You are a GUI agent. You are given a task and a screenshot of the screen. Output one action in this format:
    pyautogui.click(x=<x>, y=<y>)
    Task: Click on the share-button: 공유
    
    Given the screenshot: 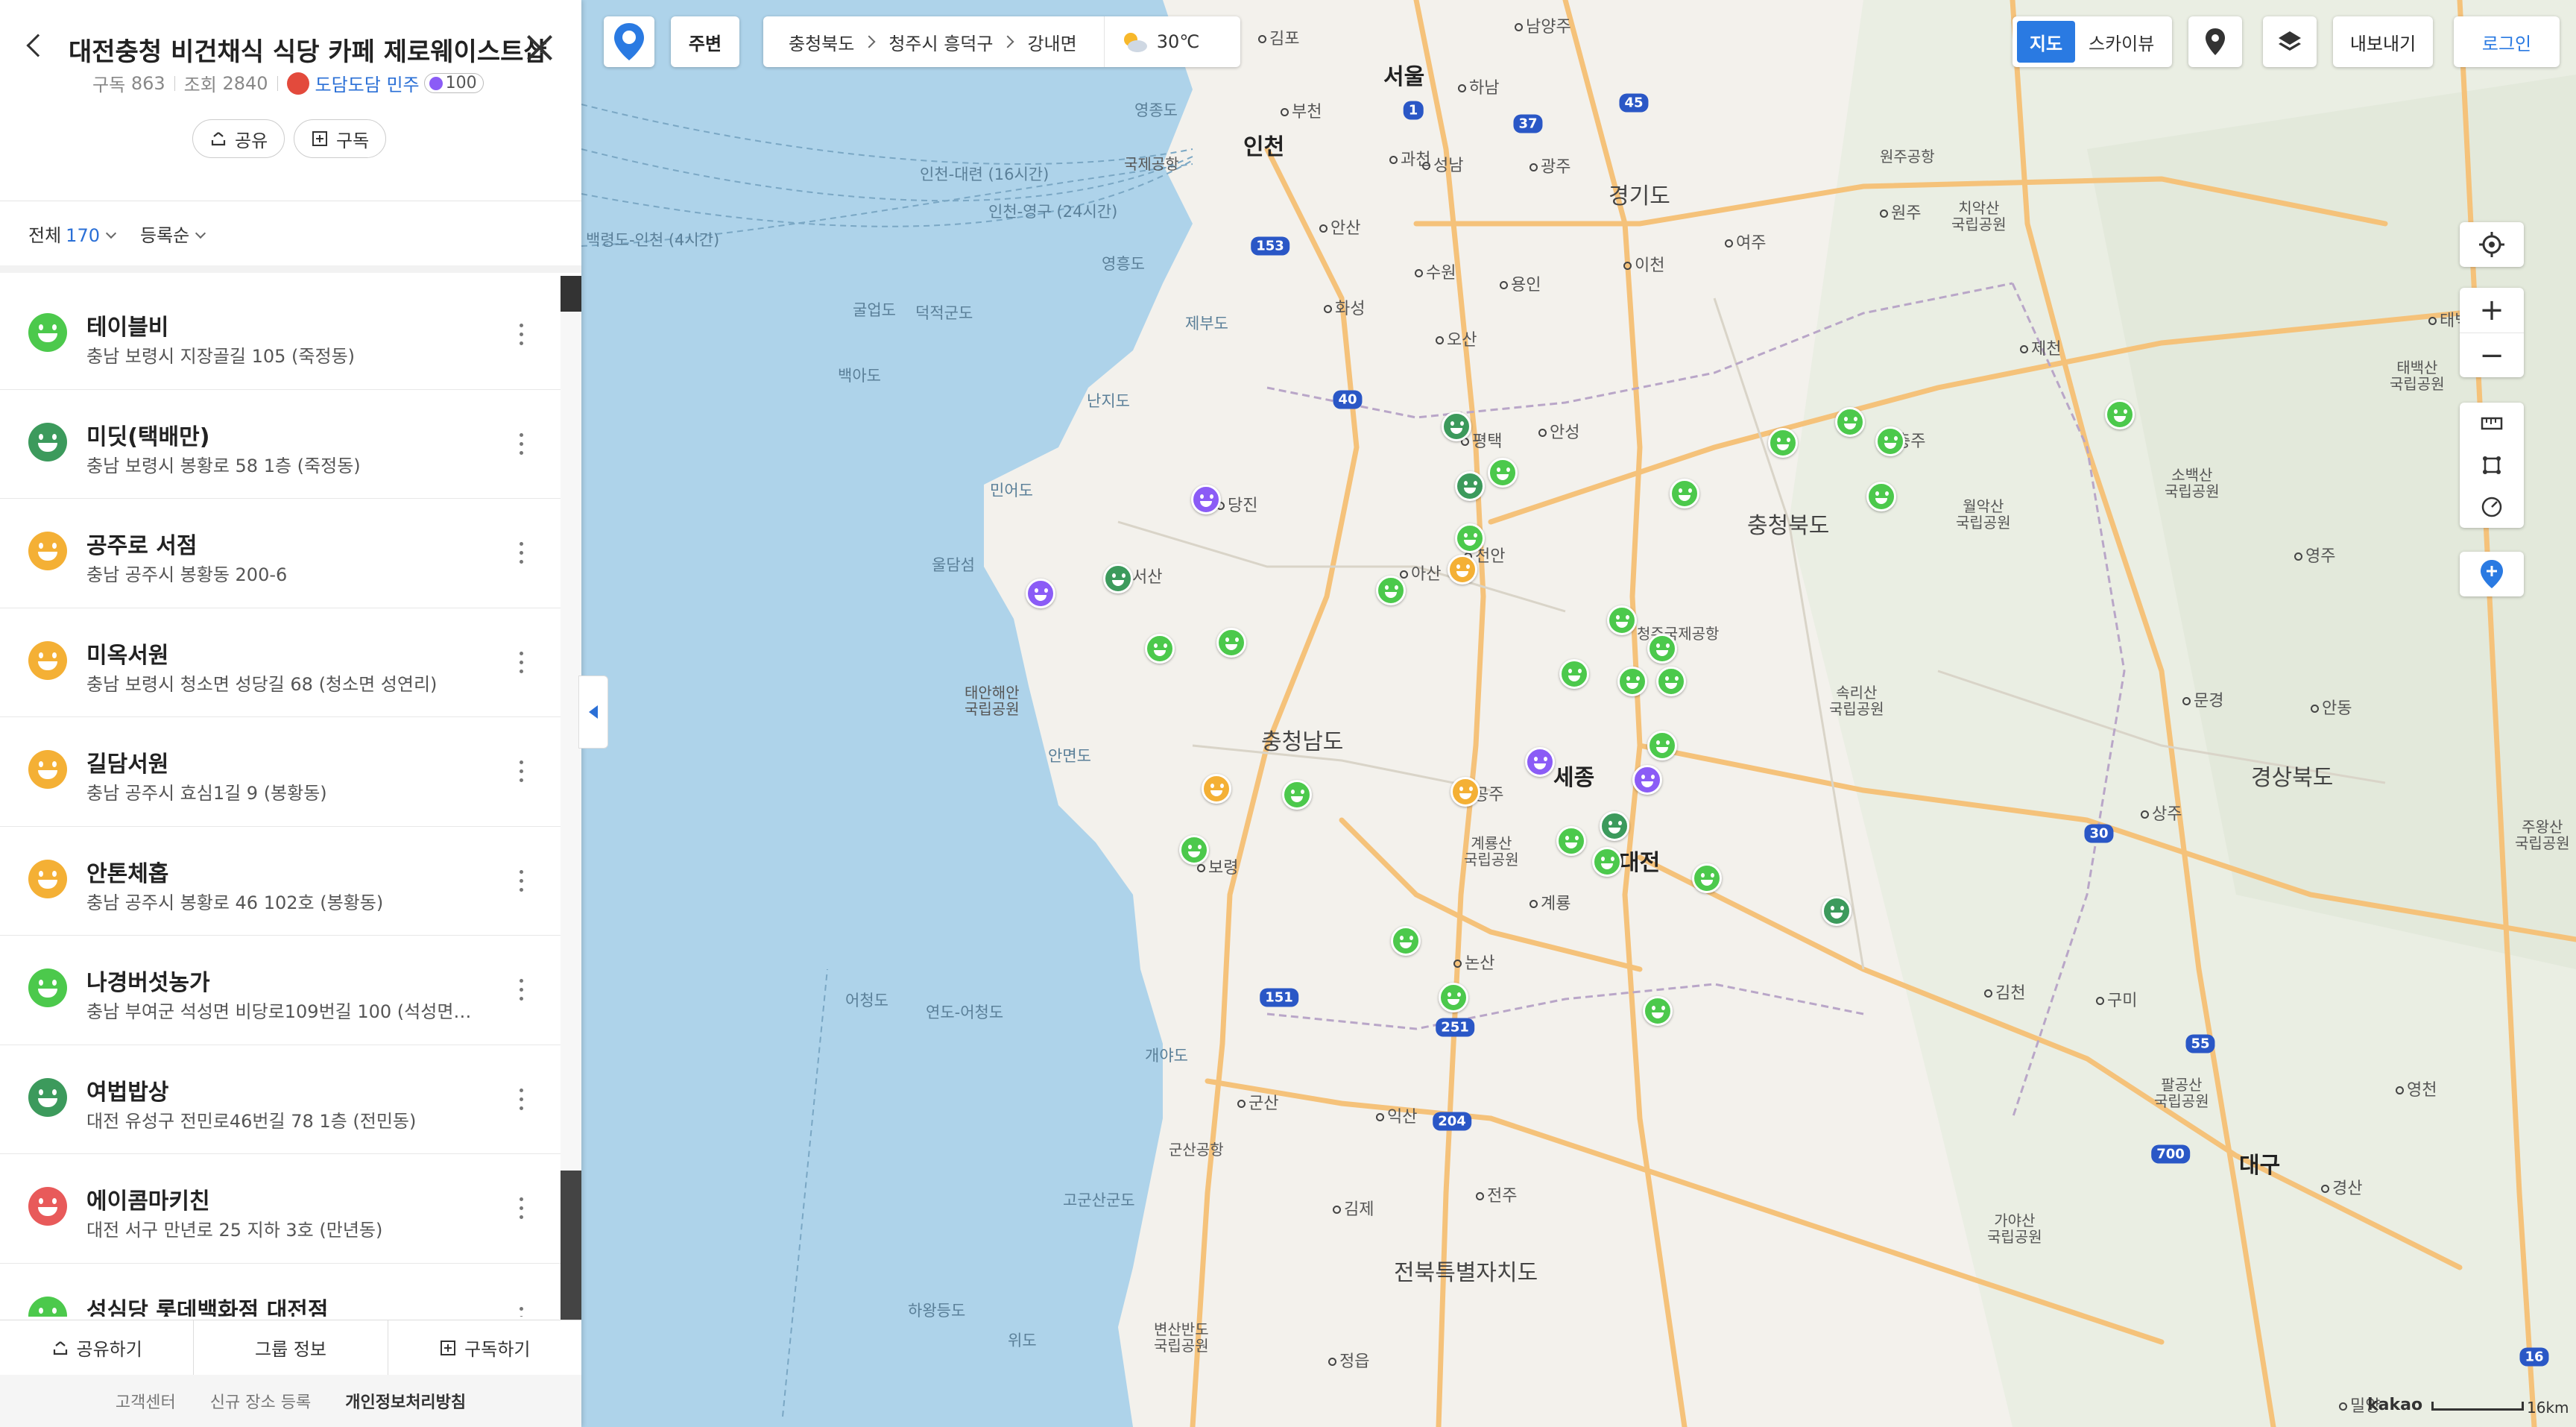 What is the action you would take?
    pyautogui.click(x=238, y=139)
    